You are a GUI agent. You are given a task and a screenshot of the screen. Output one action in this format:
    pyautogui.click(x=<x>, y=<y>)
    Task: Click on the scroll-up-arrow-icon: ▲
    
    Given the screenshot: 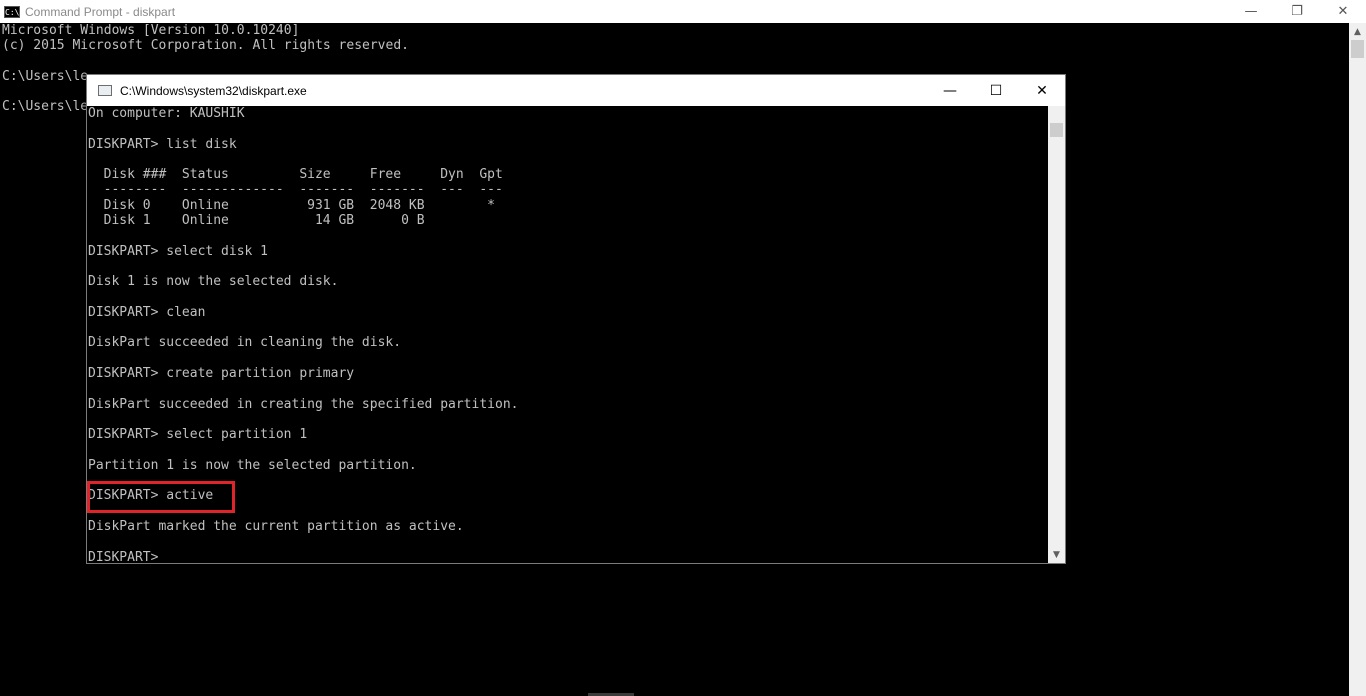 What is the action you would take?
    pyautogui.click(x=1357, y=31)
    